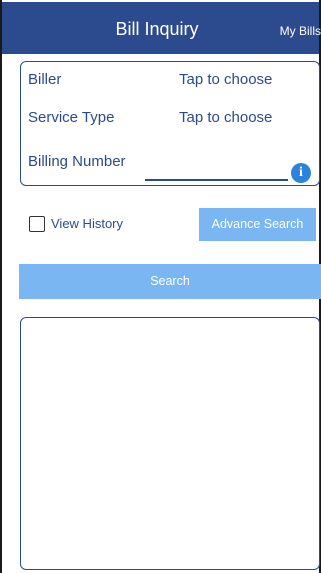 The height and width of the screenshot is (573, 321). I want to click on billing-number-underline, so click(216, 180).